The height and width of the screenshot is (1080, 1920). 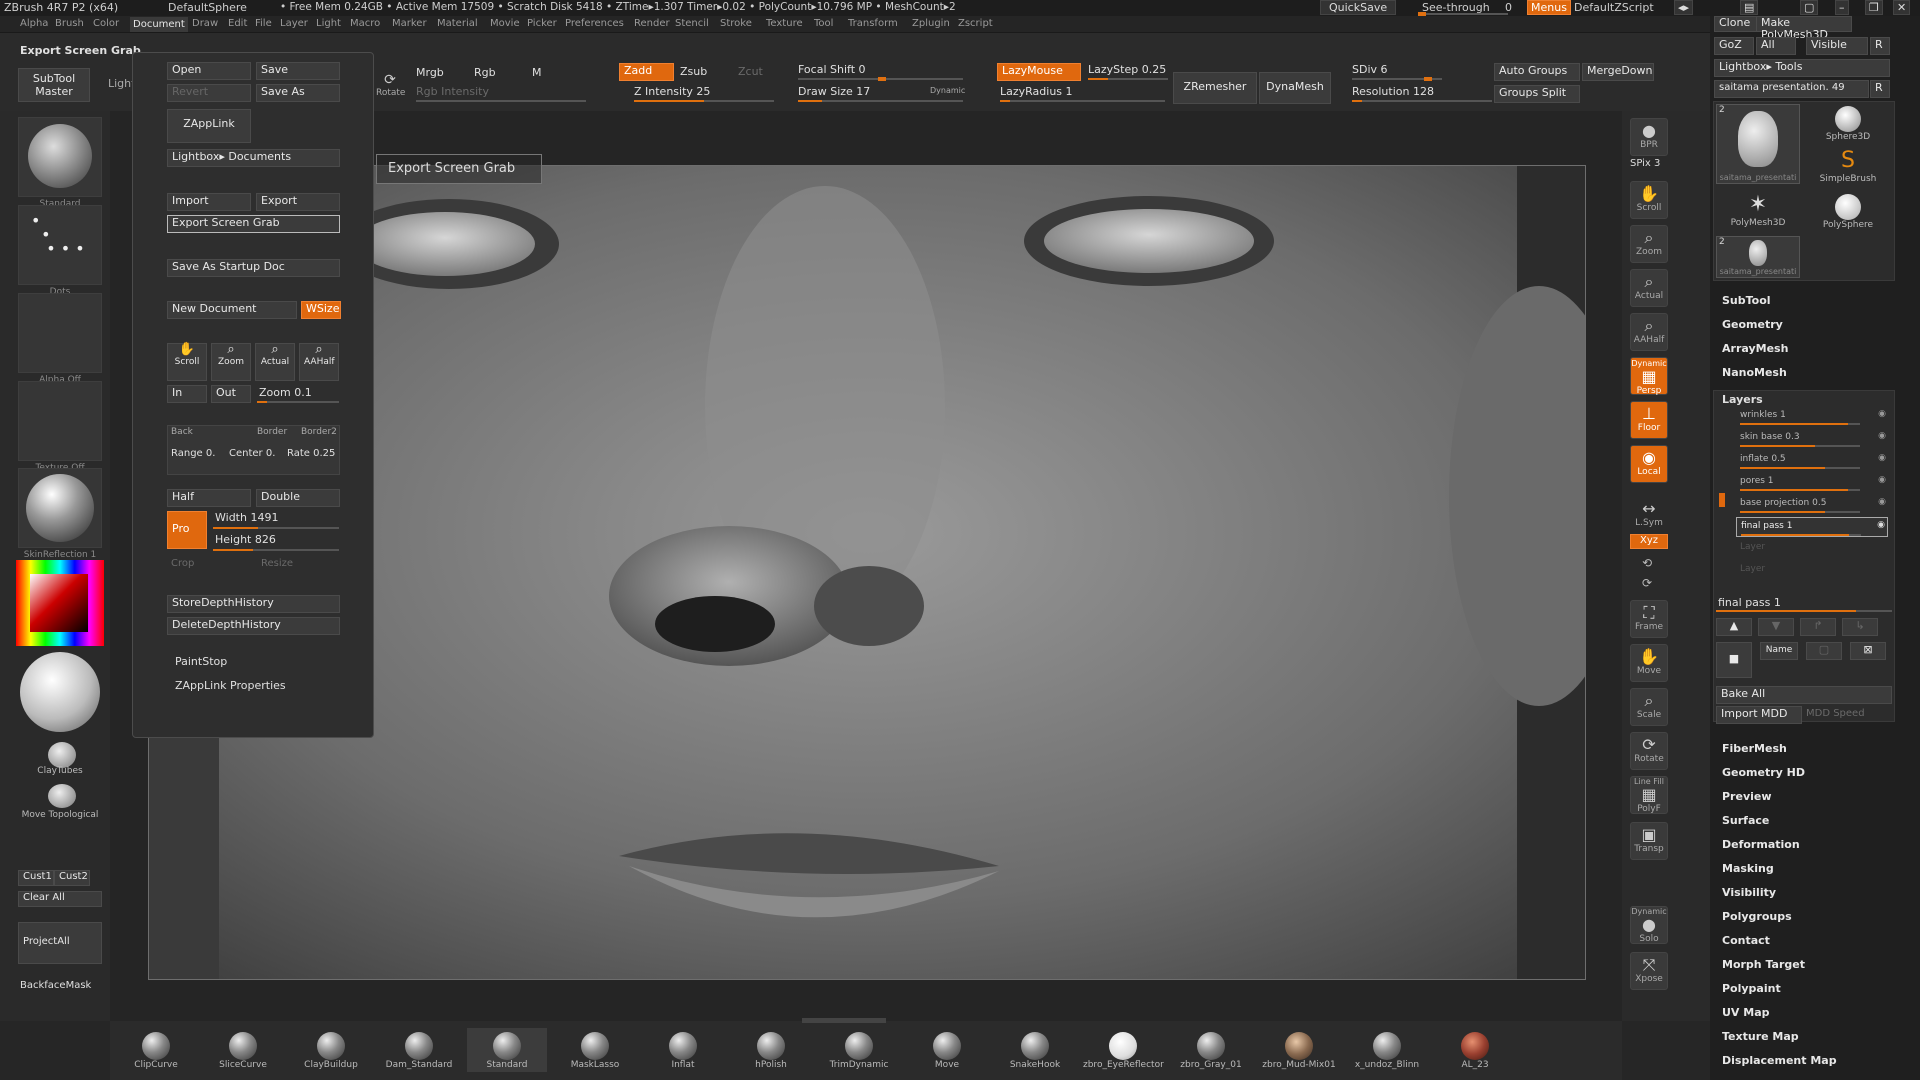 I want to click on menu-draw: Draw, so click(x=205, y=23).